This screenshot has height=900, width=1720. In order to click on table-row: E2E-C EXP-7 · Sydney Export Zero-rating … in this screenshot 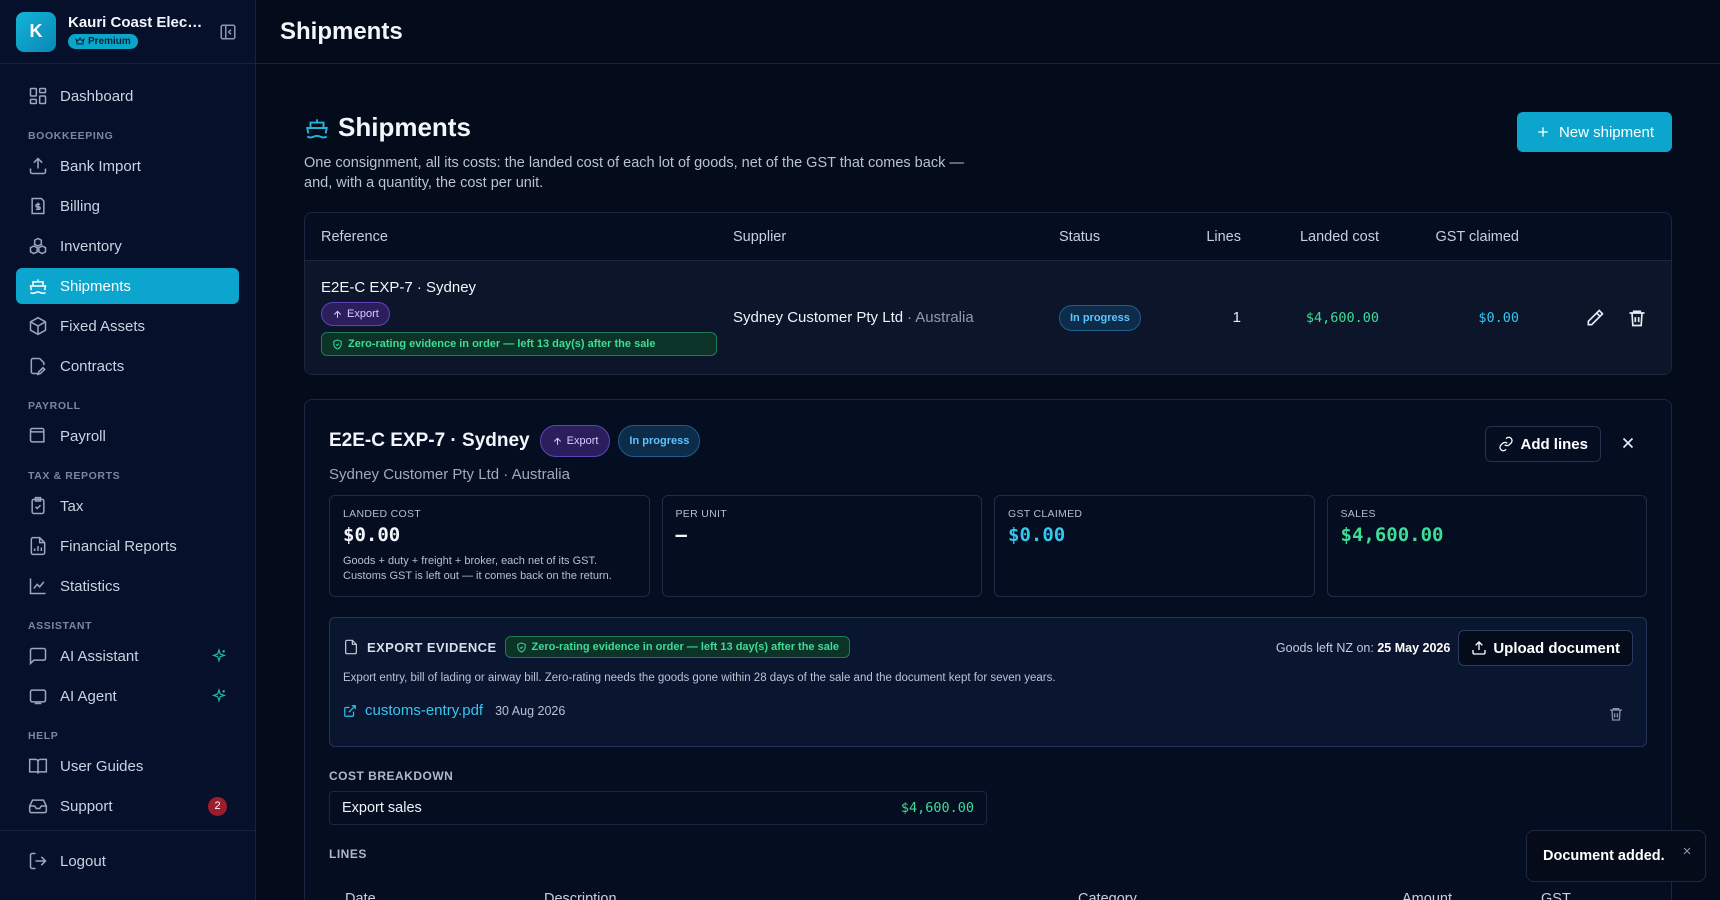, I will do `click(988, 317)`.